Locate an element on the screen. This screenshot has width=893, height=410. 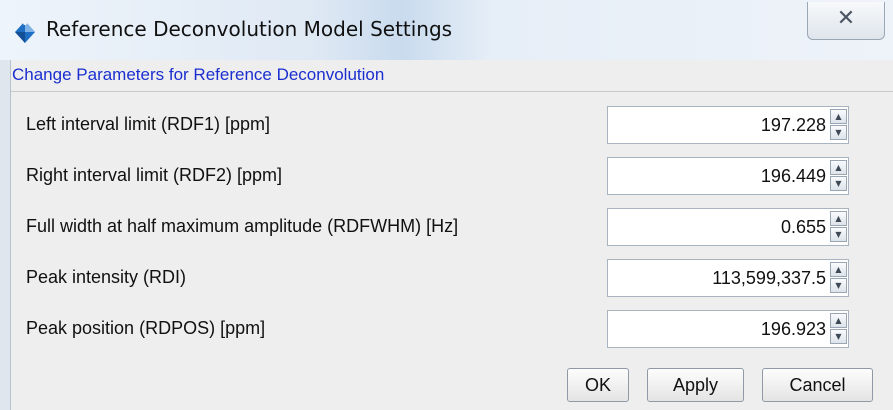
close-icon: ✕ is located at coordinates (846, 18).